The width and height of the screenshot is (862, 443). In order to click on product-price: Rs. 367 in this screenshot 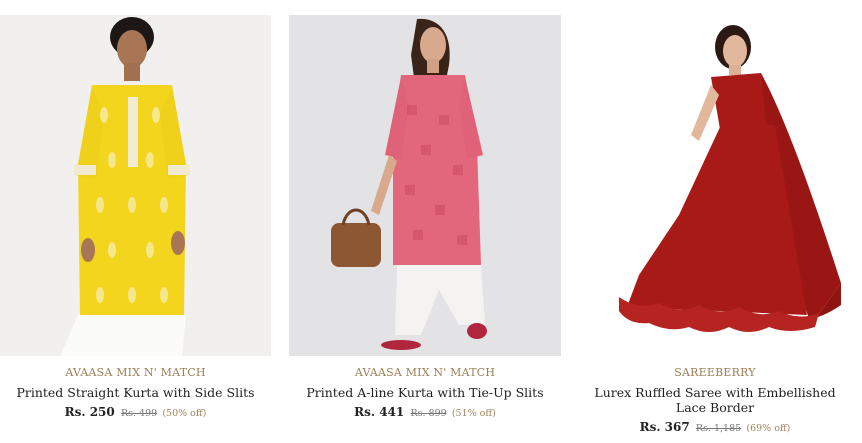, I will do `click(664, 427)`.